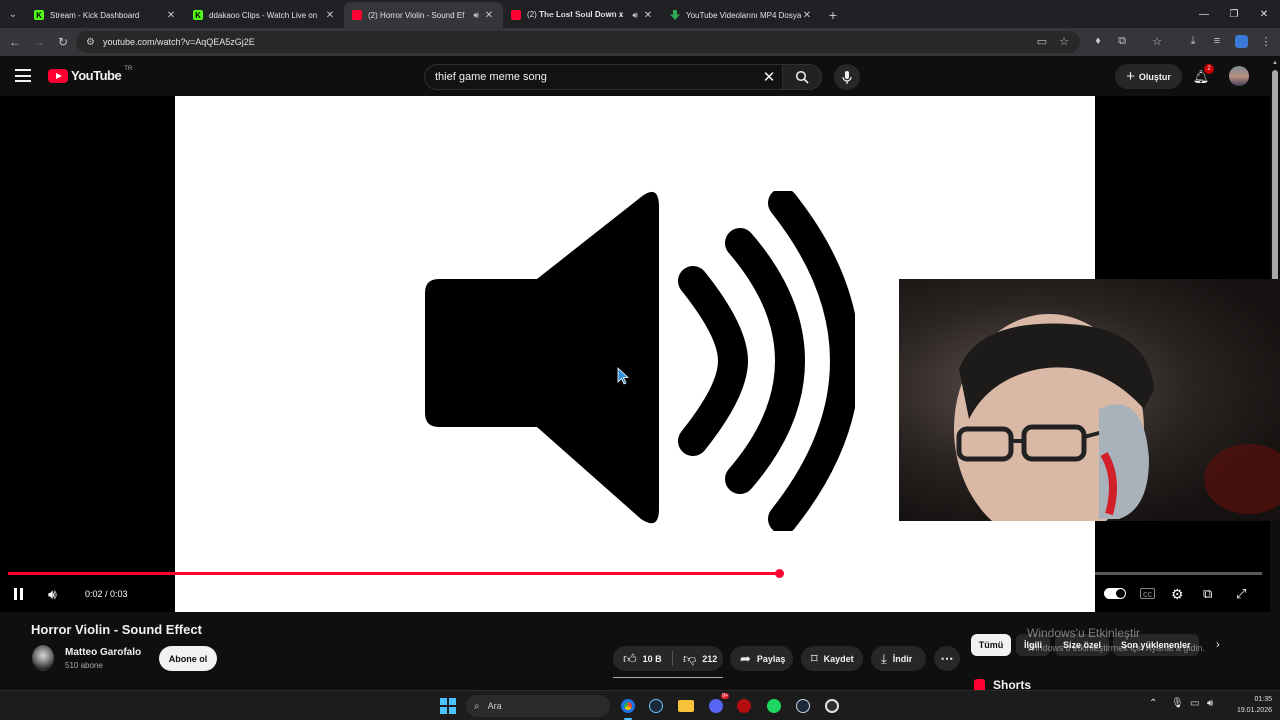 The height and width of the screenshot is (720, 1280). I want to click on menu-icon, so click(23, 75).